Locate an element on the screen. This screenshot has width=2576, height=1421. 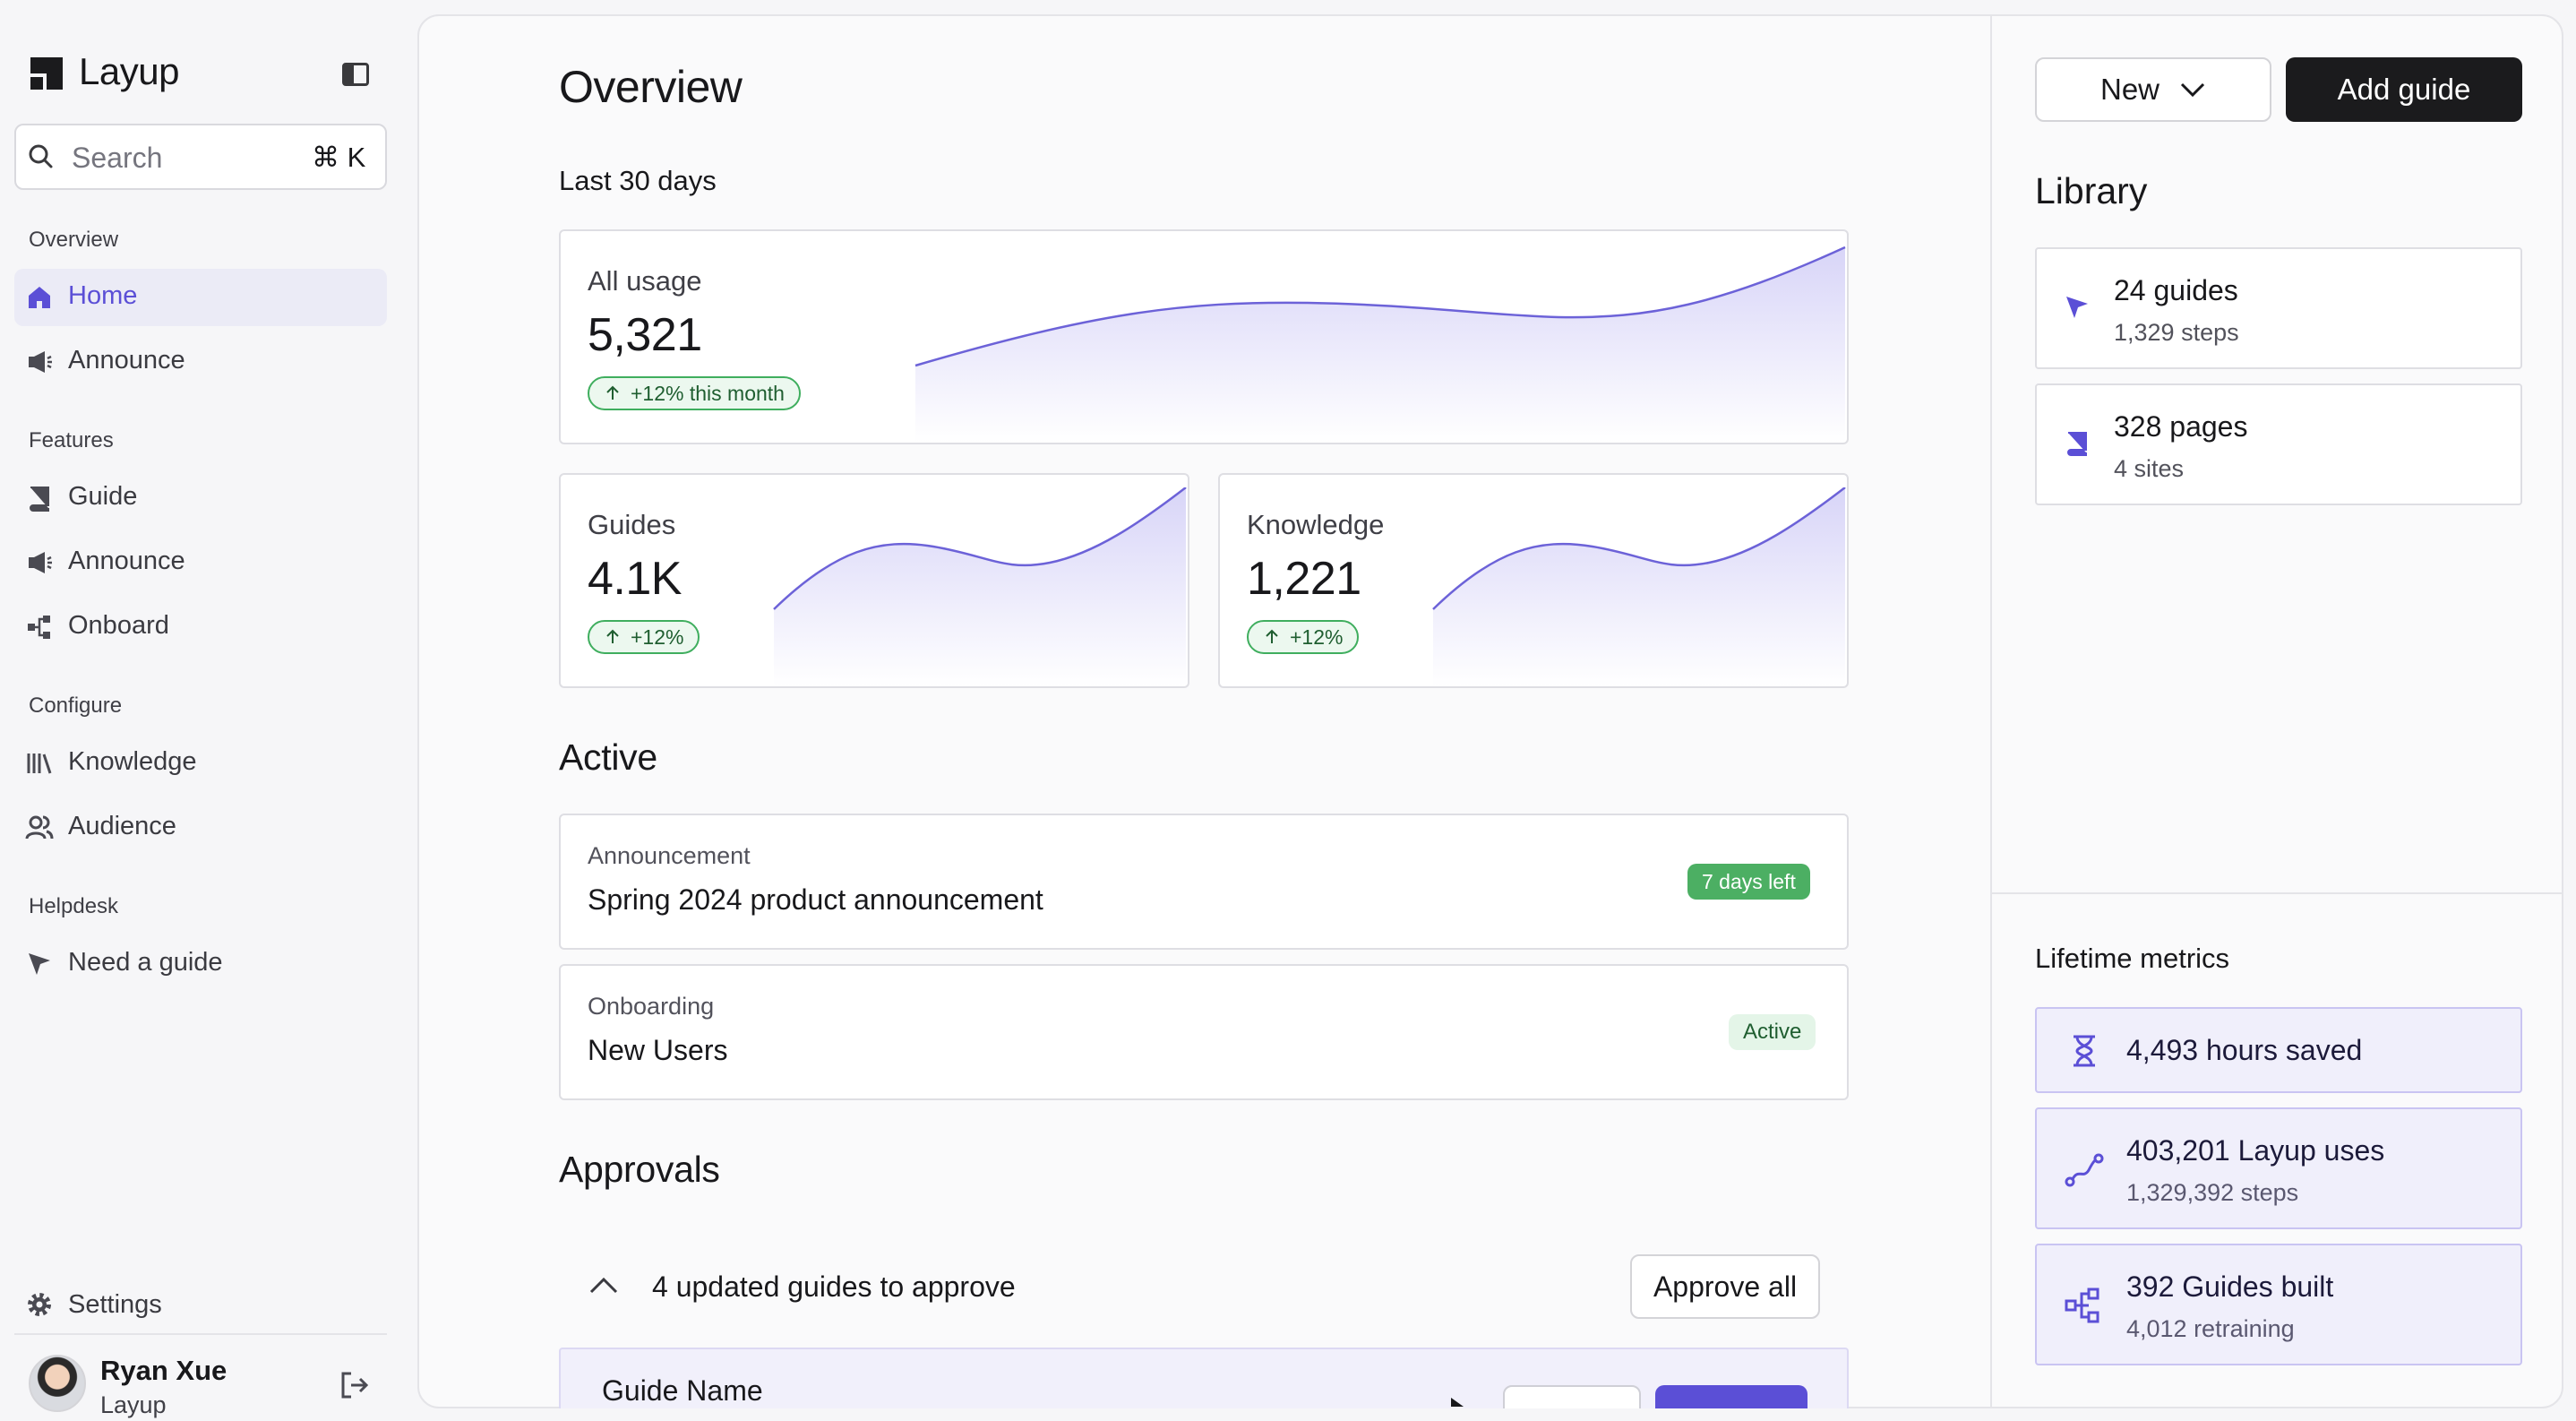
search-placeholder: Search is located at coordinates (117, 158).